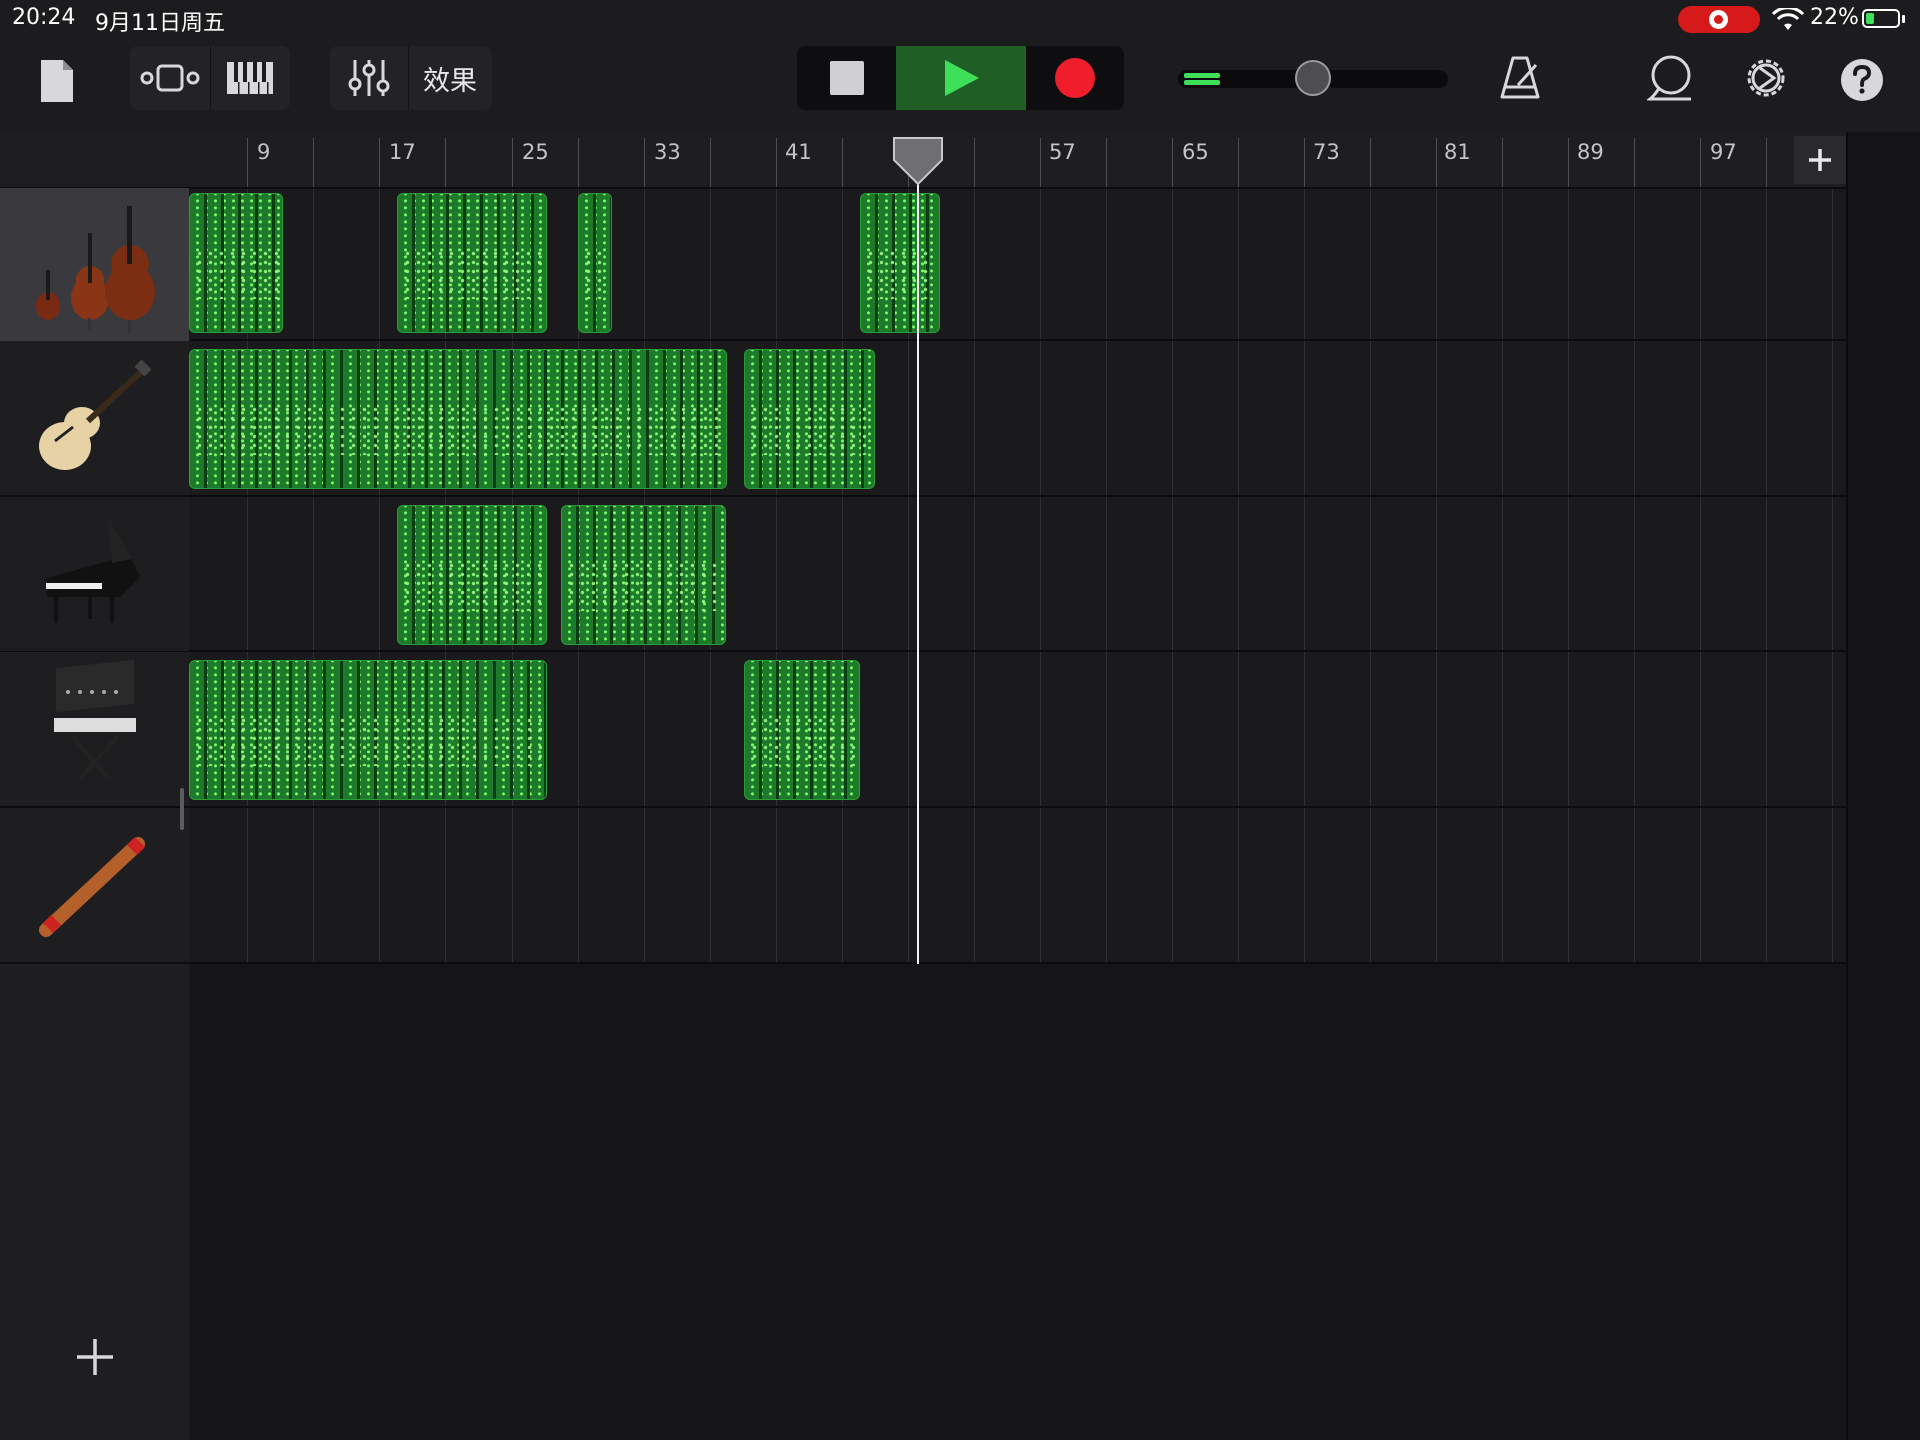  I want to click on volume-slider-knob, so click(1313, 78).